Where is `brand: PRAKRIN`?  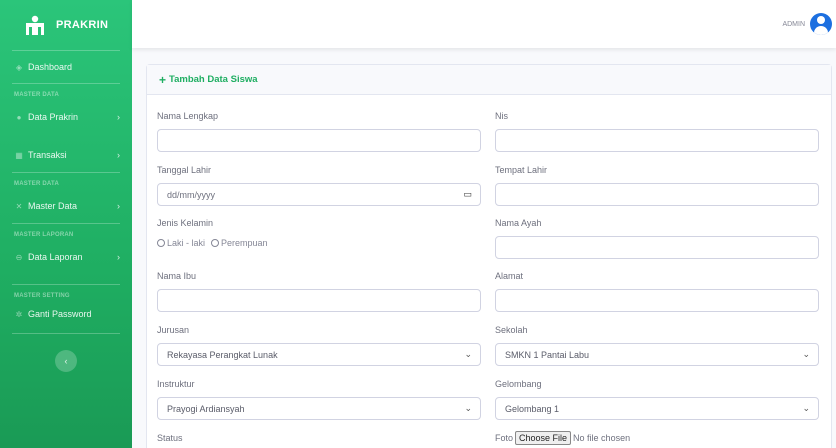 brand: PRAKRIN is located at coordinates (66, 25).